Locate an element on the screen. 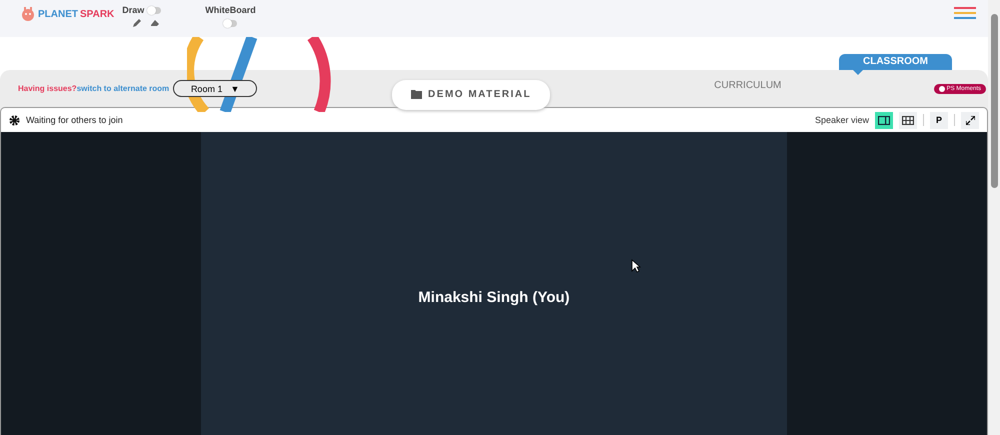 The image size is (1000, 435). participant-name: Minakshi Singh (You) is located at coordinates (494, 297).